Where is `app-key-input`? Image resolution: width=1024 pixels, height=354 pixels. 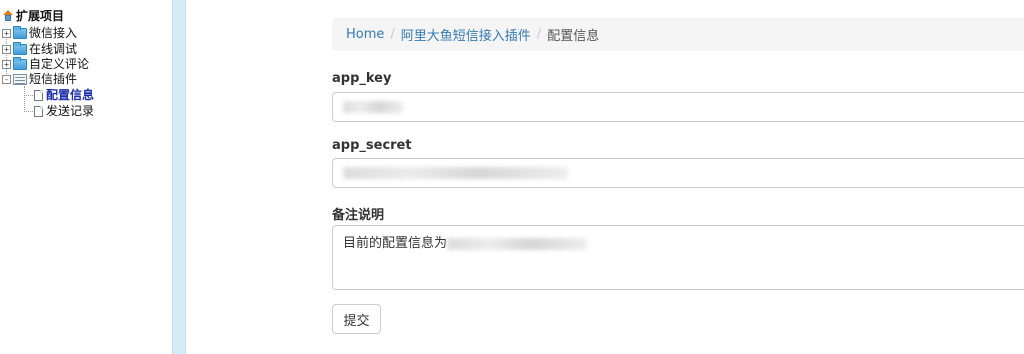 app-key-input is located at coordinates (678, 107).